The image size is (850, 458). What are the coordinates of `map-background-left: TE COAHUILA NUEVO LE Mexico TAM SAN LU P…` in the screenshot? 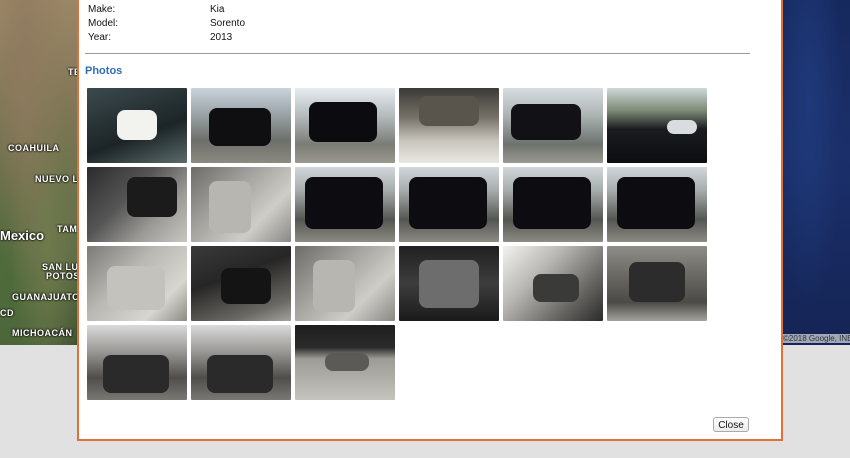 It's located at (42, 172).